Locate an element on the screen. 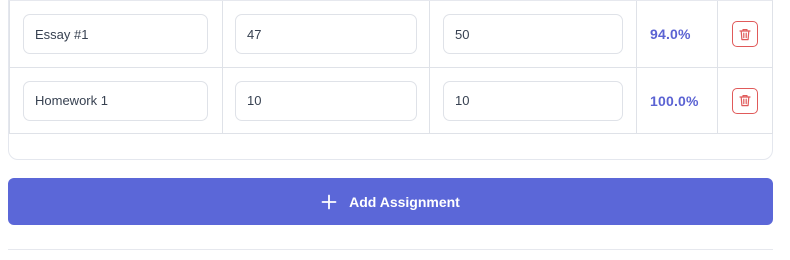 Image resolution: width=790 pixels, height=260 pixels. total-value: 50 is located at coordinates (462, 34).